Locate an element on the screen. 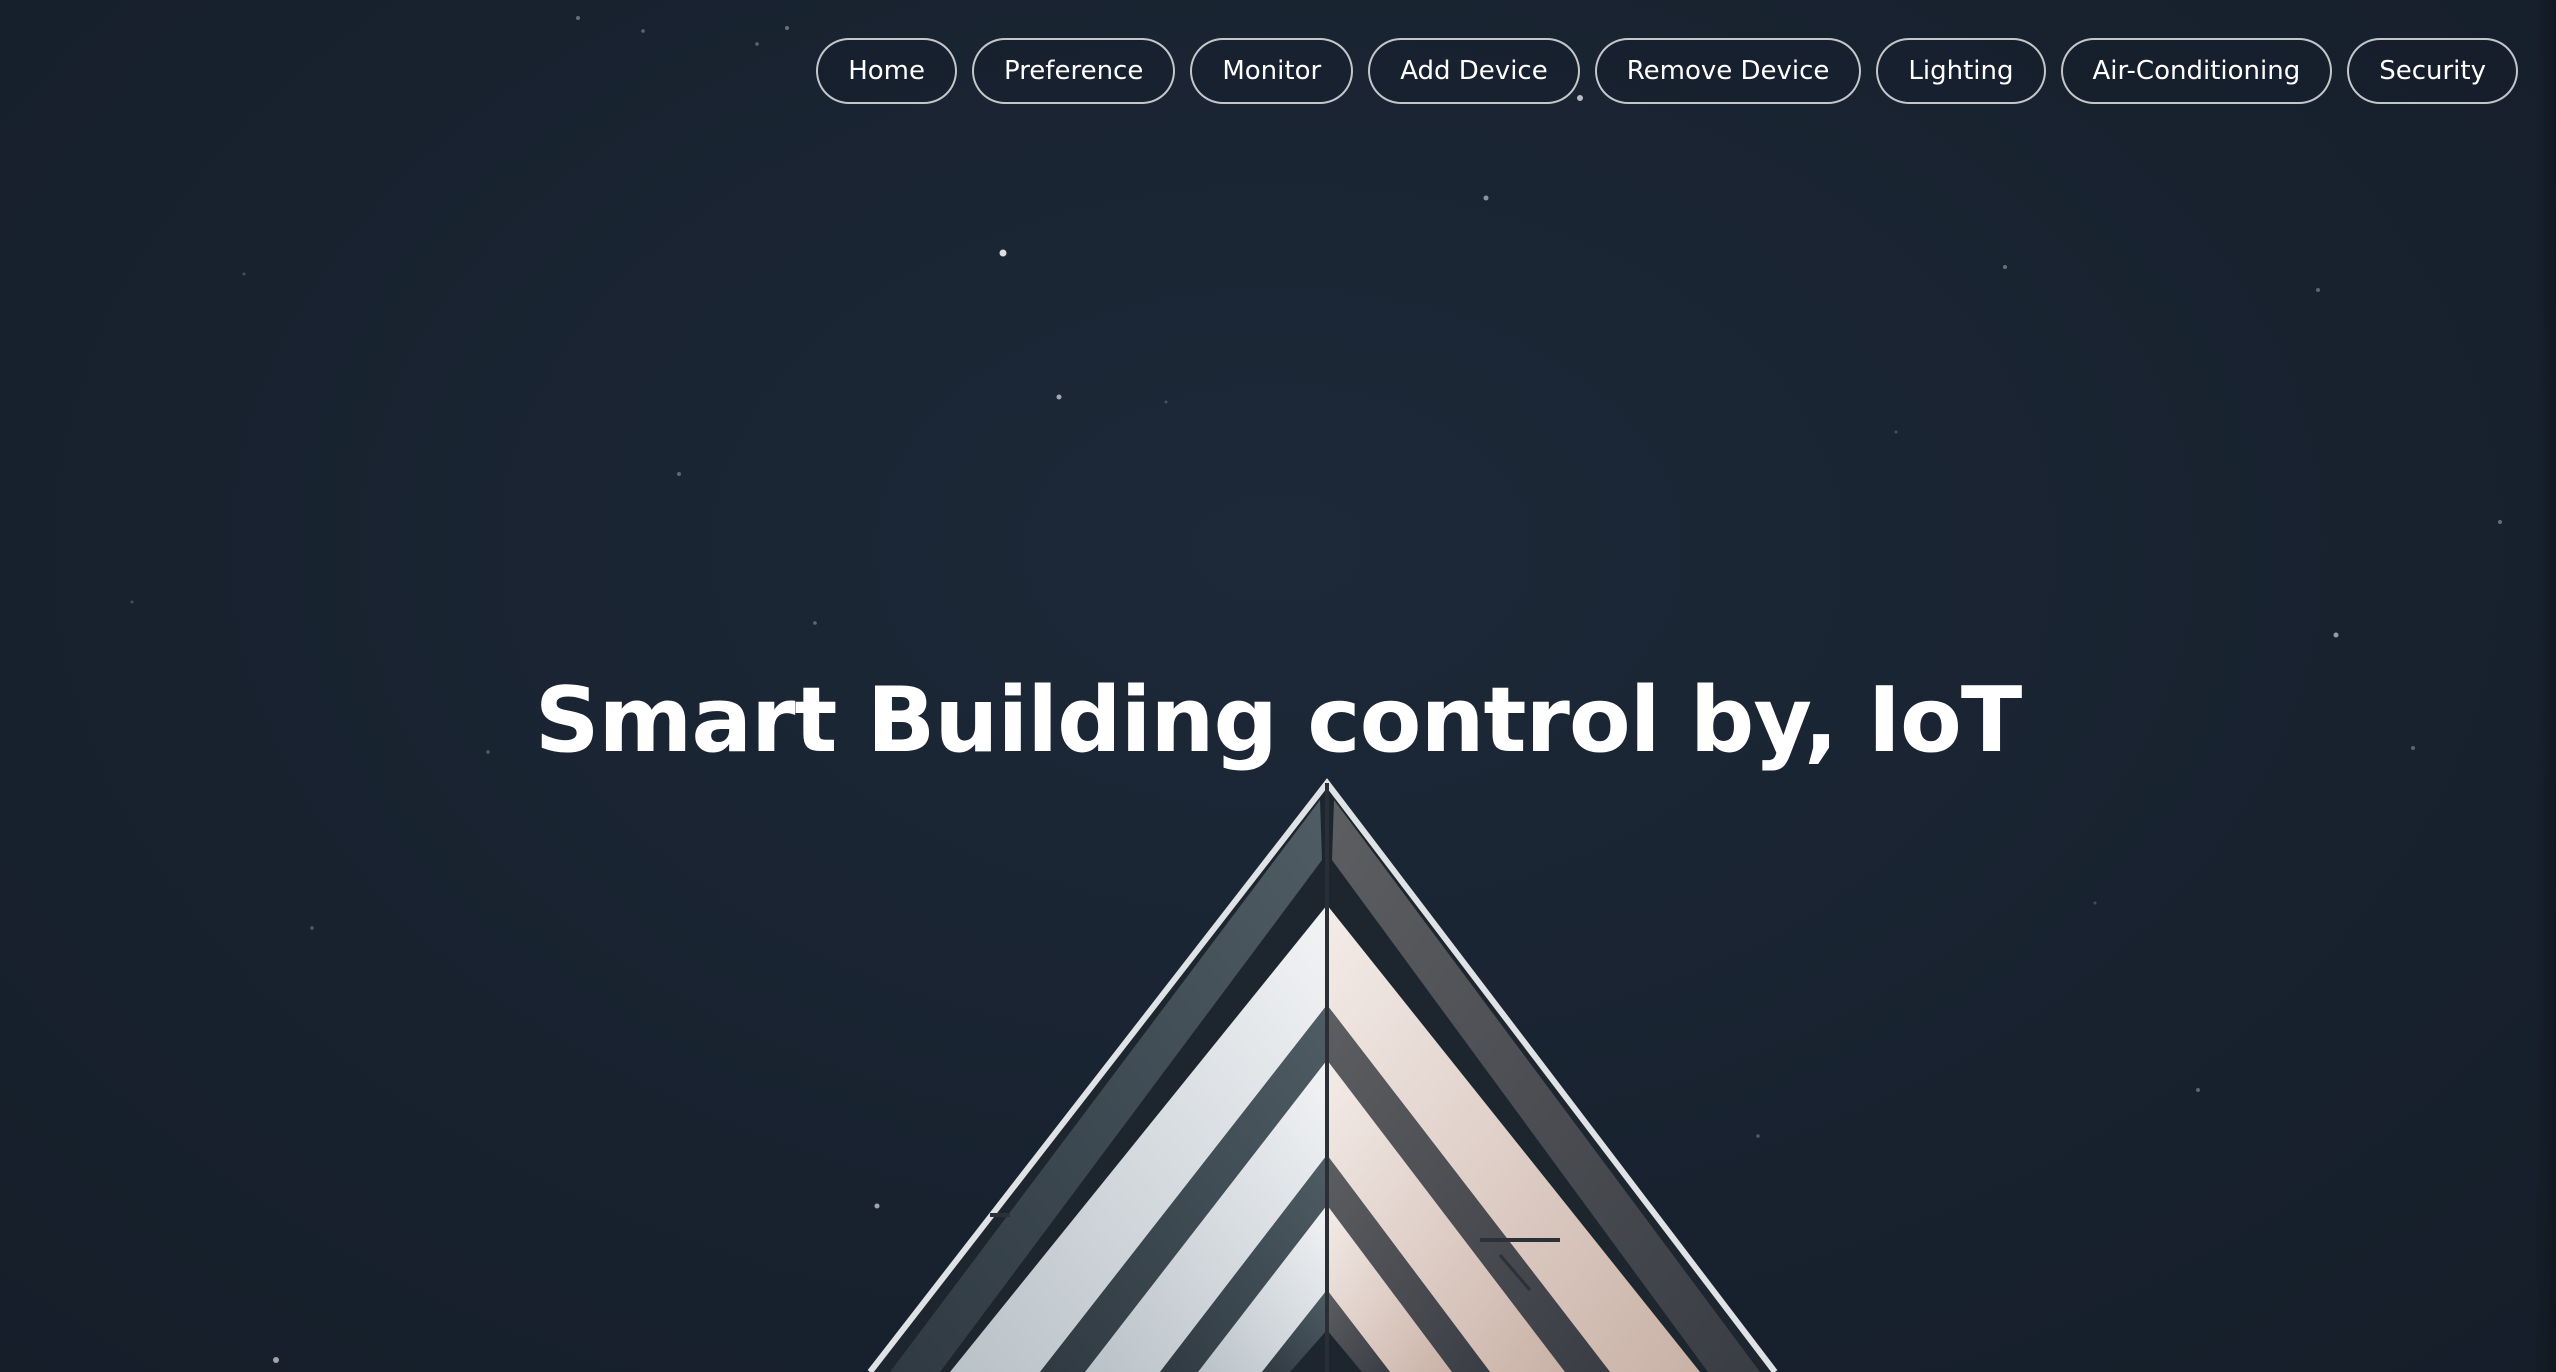 The image size is (2556, 1372). nav-air-conditioning-button: Air-Conditioning is located at coordinates (2196, 71).